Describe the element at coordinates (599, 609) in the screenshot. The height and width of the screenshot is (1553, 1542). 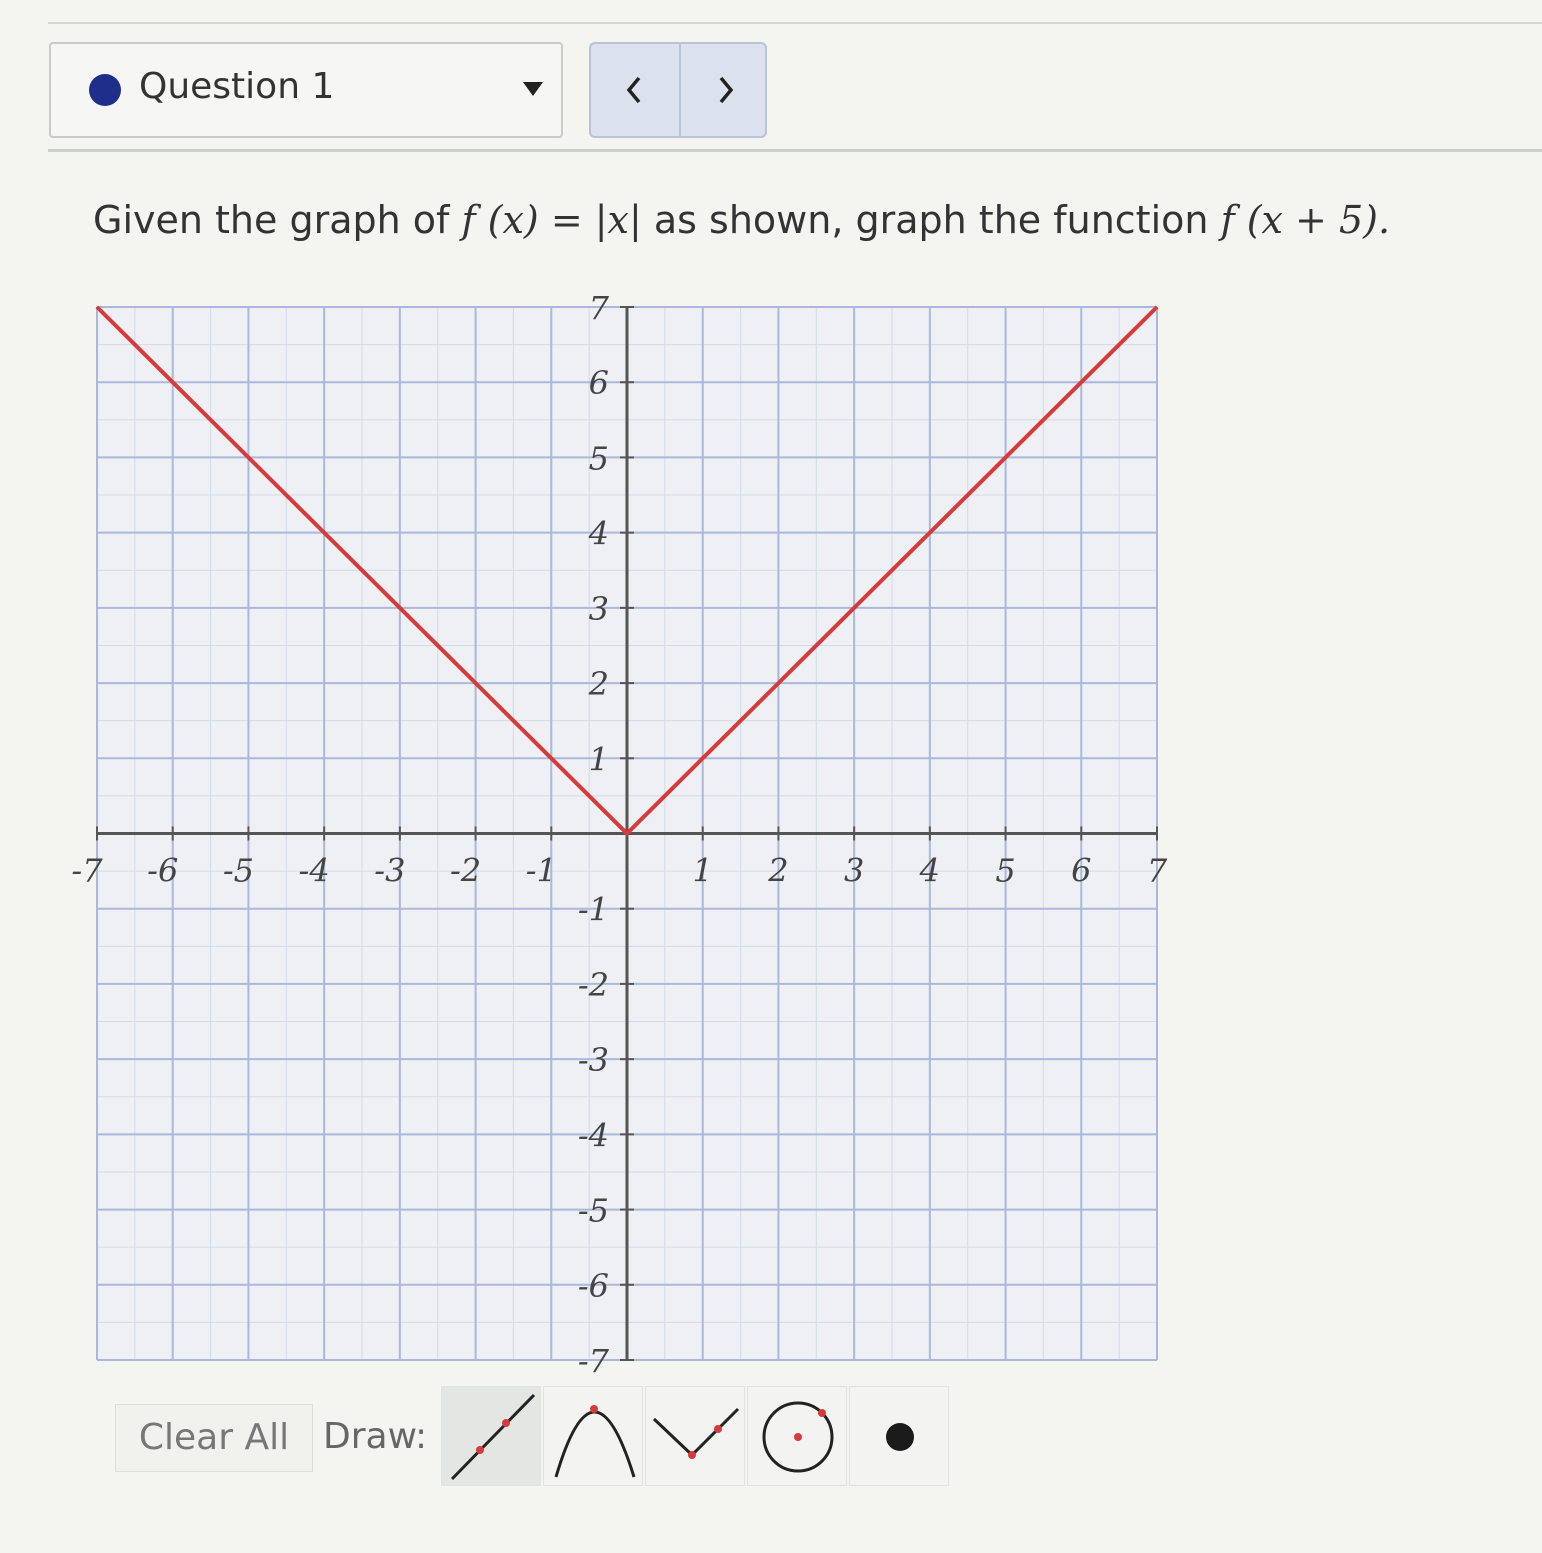
I see `y-tick-label: 3` at that location.